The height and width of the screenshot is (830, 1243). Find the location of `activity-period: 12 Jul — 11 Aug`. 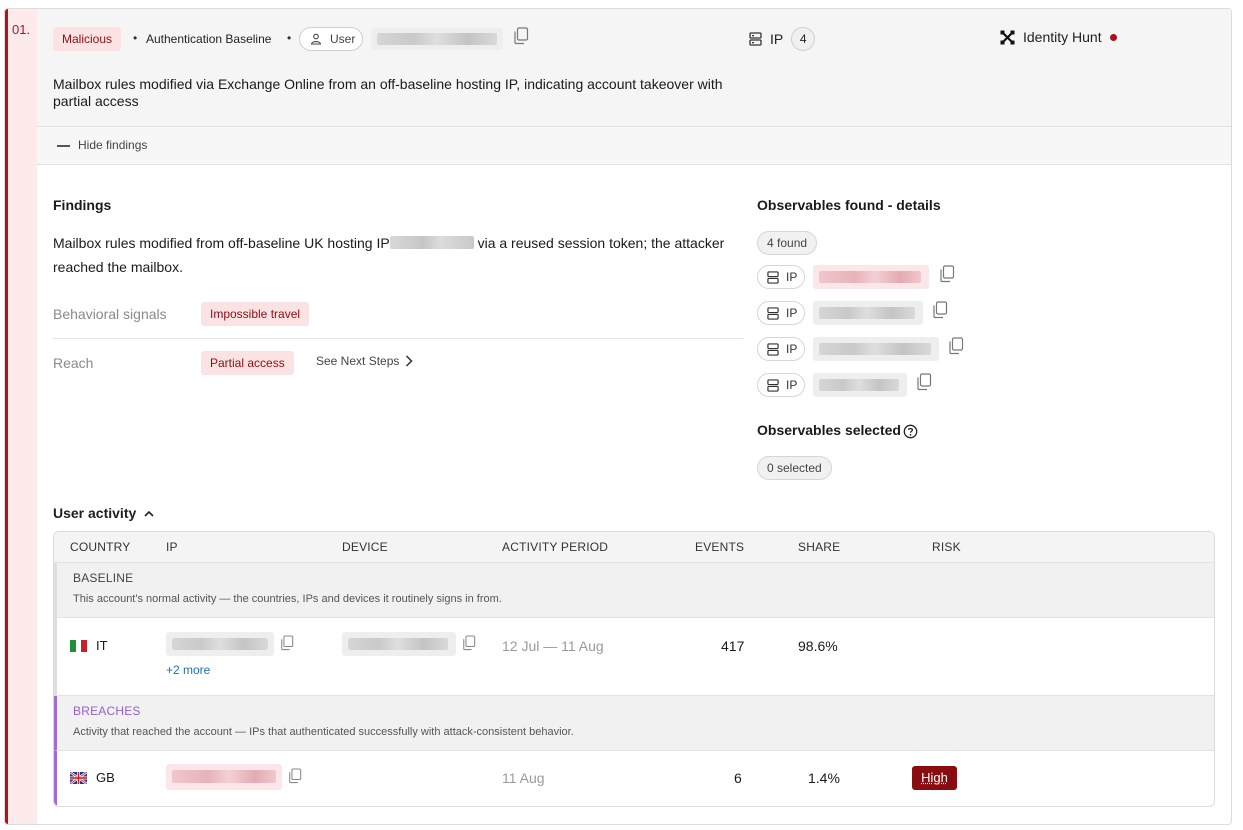

activity-period: 12 Jul — 11 Aug is located at coordinates (553, 646).